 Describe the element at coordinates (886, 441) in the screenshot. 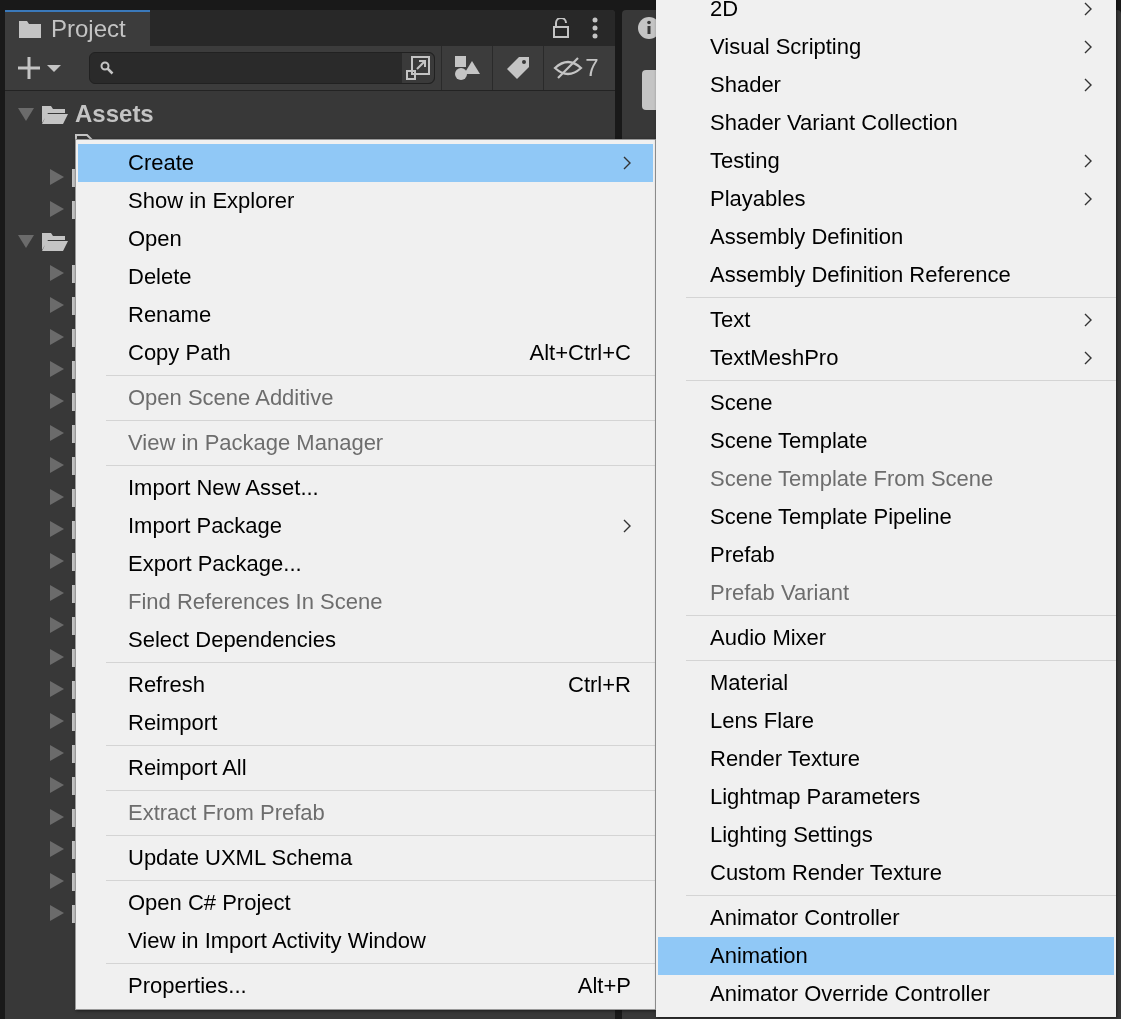

I see `menu-item: Scene Template` at that location.